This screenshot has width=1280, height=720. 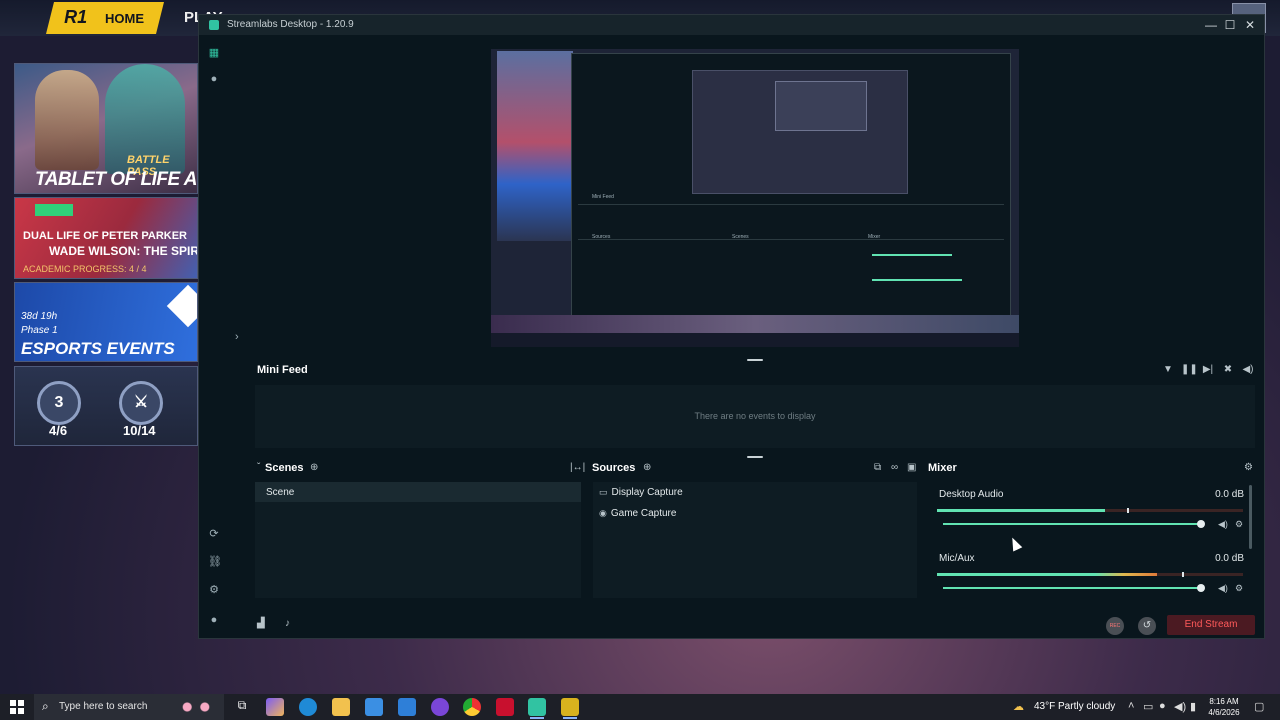 I want to click on themes-icon: ●, so click(x=214, y=79).